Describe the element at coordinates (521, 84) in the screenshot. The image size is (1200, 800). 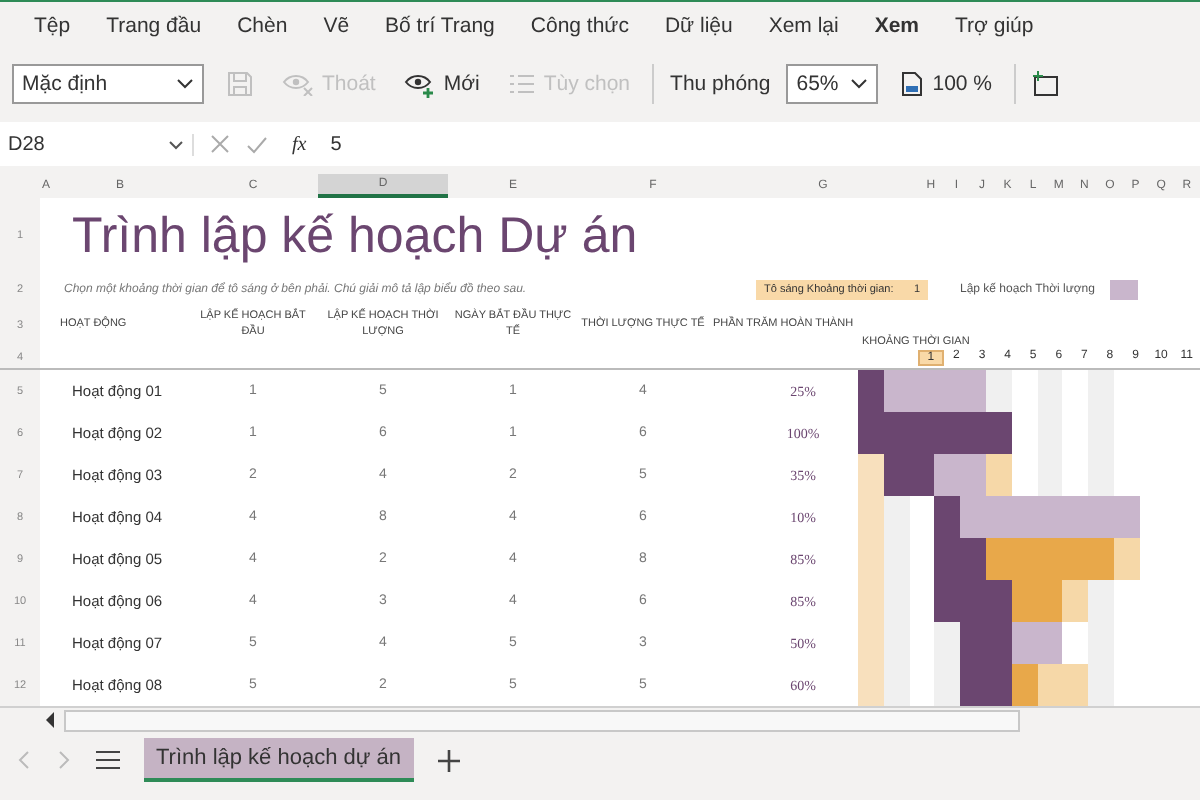
I see `list-icon` at that location.